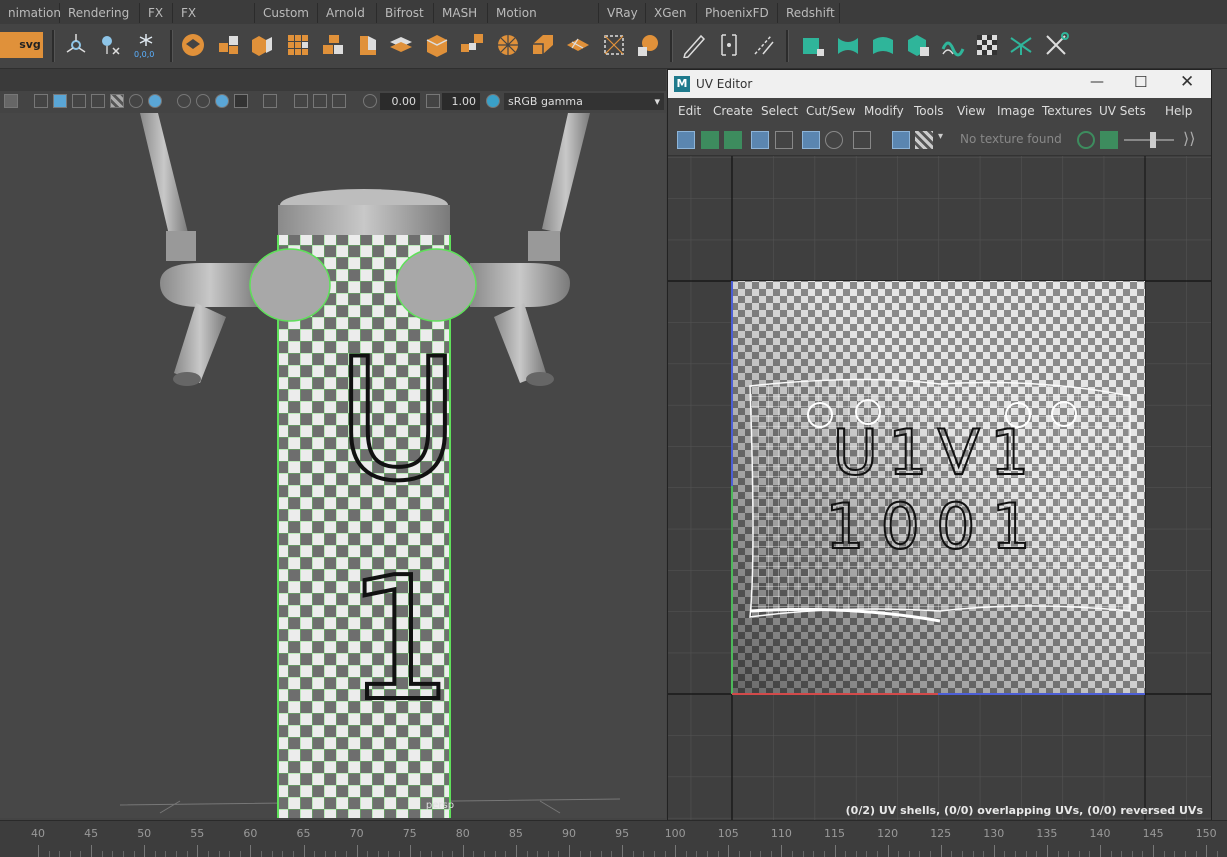  What do you see at coordinates (809, 13) in the screenshot?
I see `shelf-tab: Redshift` at bounding box center [809, 13].